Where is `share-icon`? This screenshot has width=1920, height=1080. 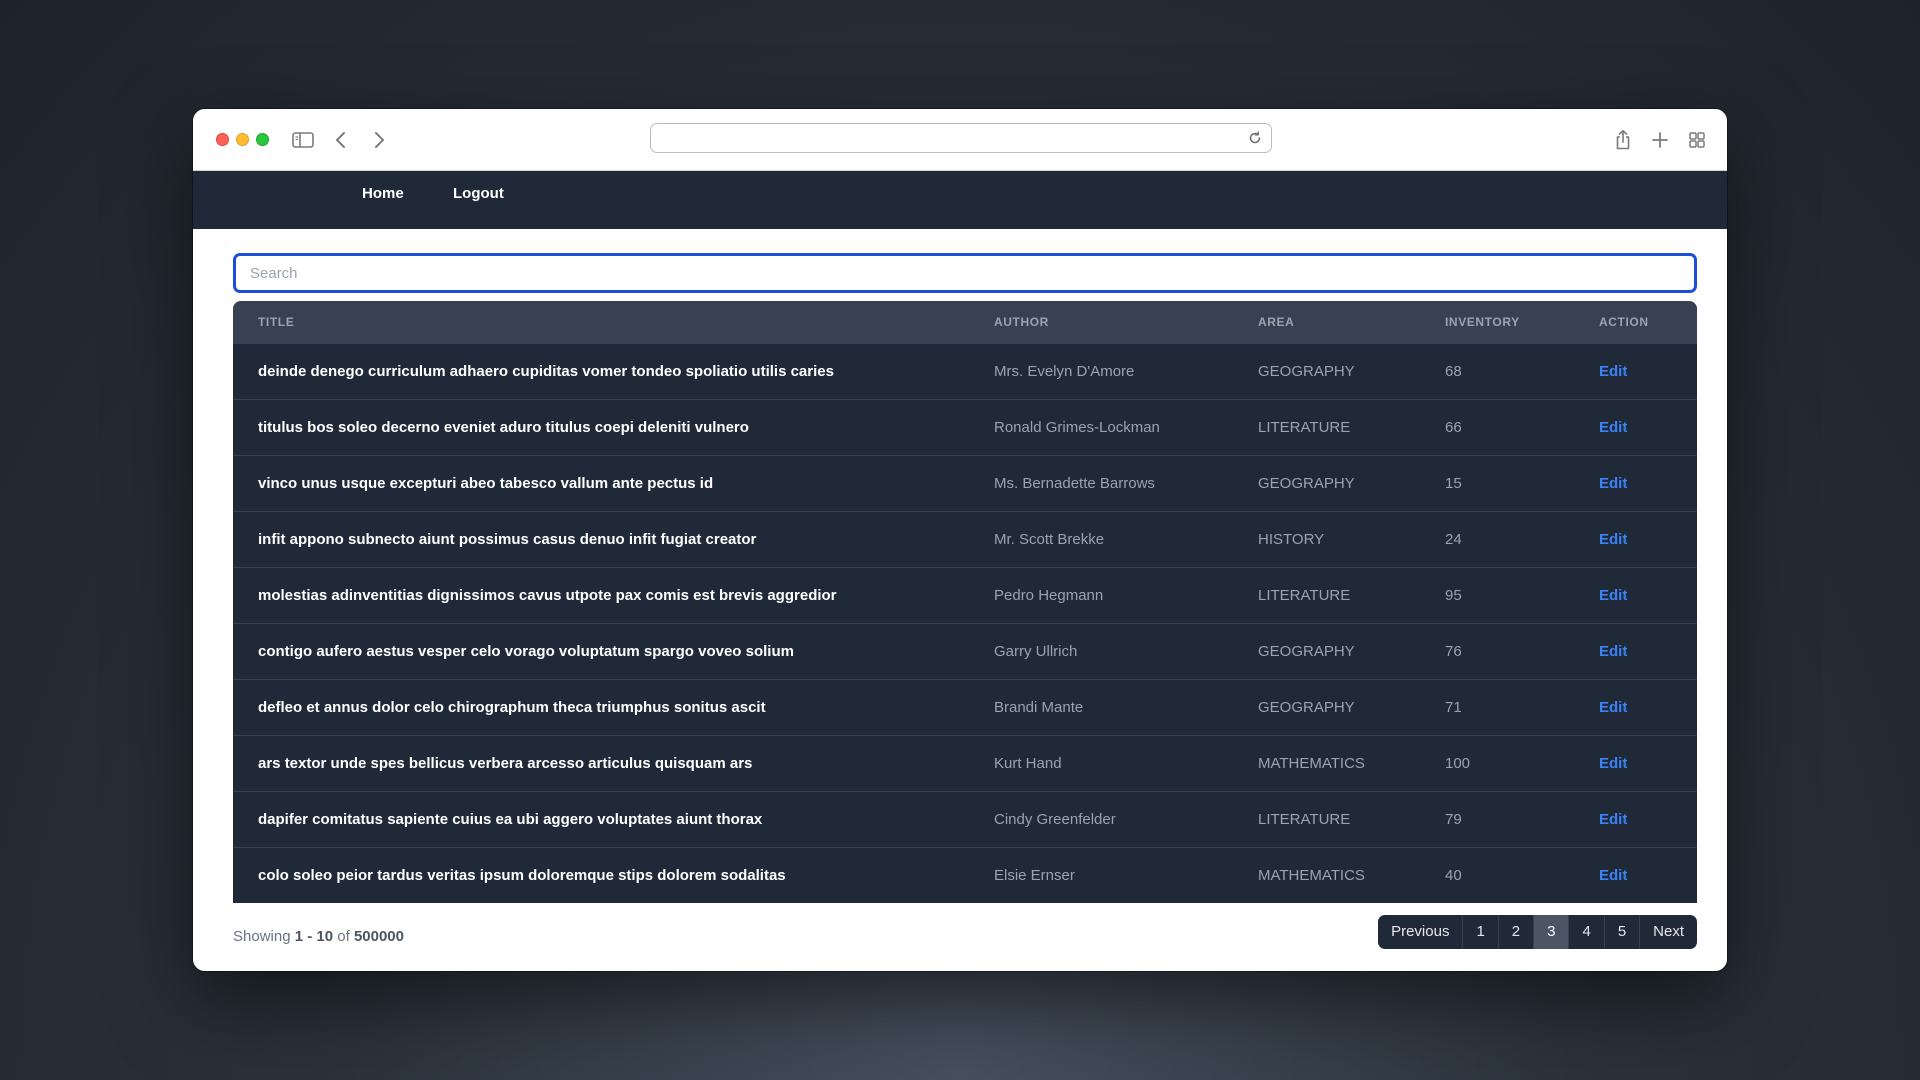 share-icon is located at coordinates (1623, 140).